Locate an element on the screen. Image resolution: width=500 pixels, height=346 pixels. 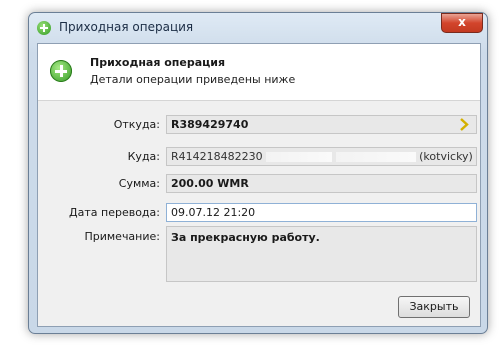
note-label: Примечание: is located at coordinates (122, 236).